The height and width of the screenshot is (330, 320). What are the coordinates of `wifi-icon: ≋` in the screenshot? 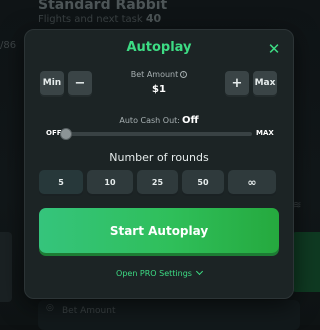 It's located at (297, 205).